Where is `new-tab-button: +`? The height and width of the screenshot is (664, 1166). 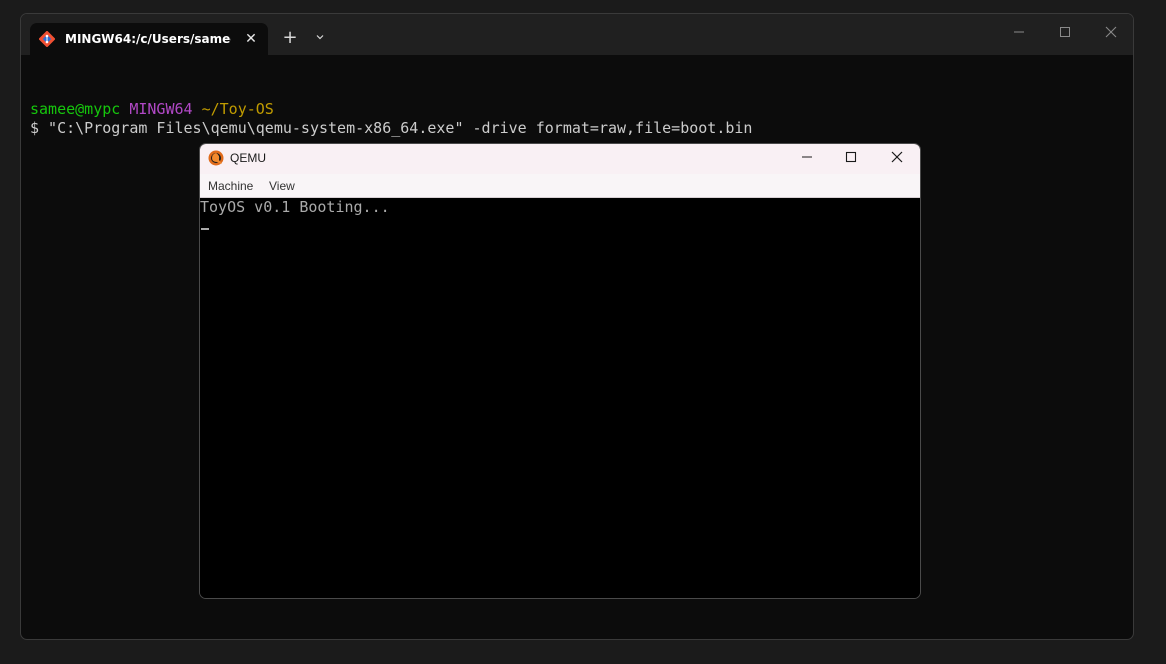 new-tab-button: + is located at coordinates (290, 39).